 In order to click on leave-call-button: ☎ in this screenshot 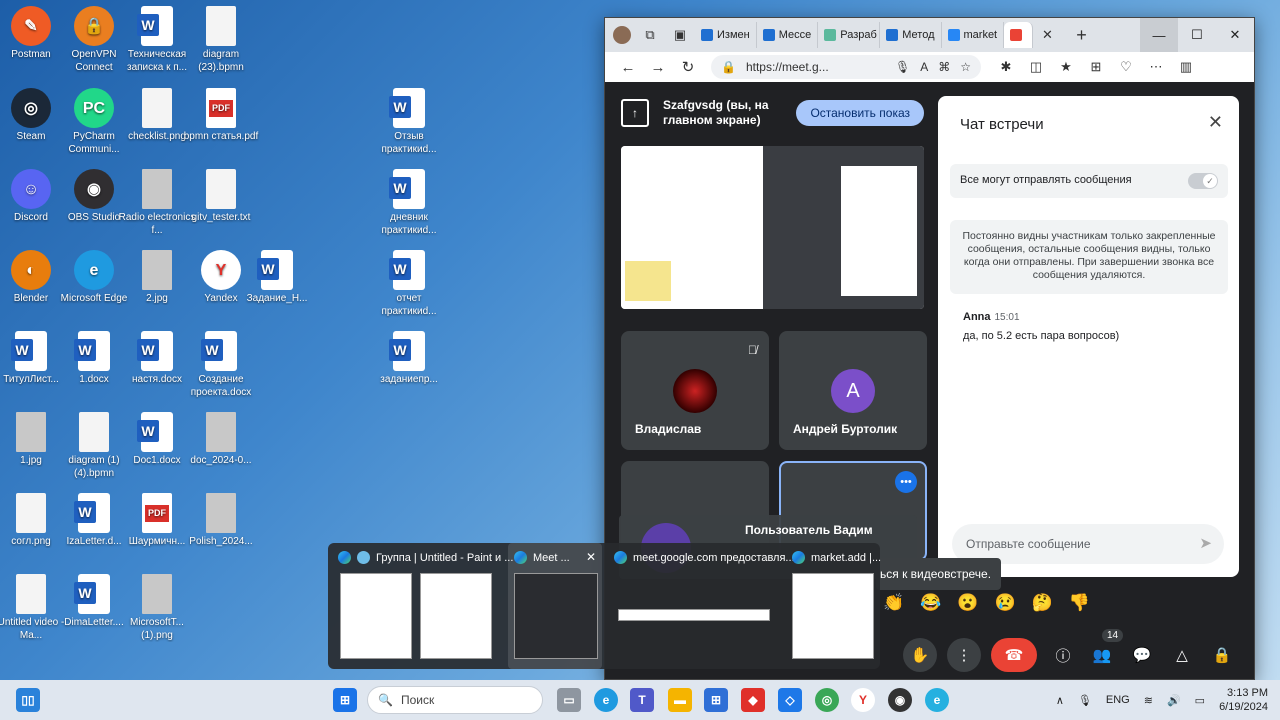, I will do `click(1014, 655)`.